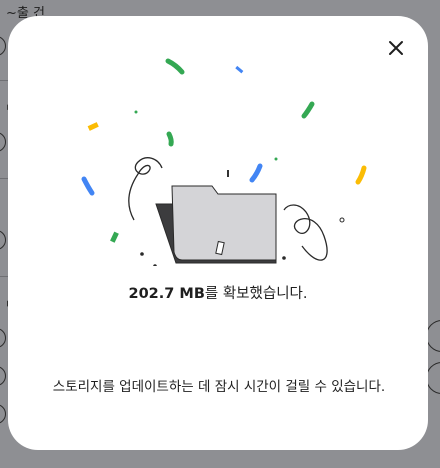  I want to click on update-info-message: 스토리지를 업데이트하는 데 잠시 시간이 걸릴 수 있습니다., so click(219, 387).